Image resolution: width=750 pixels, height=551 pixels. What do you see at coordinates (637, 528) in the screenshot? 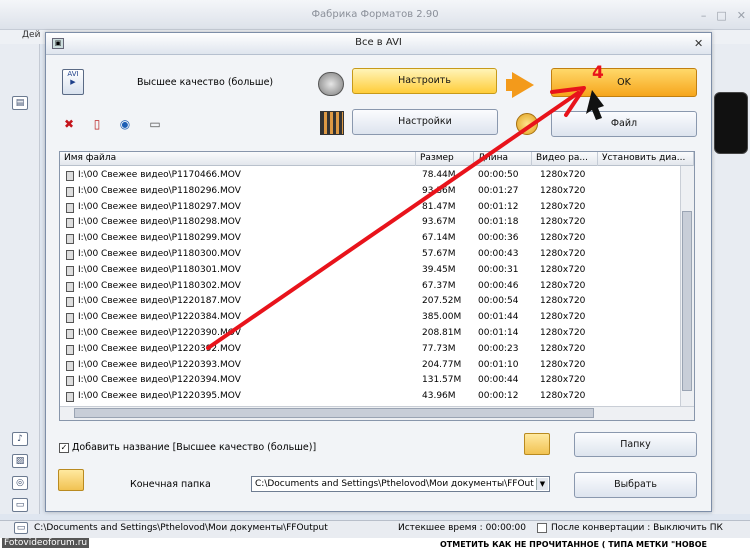
I see `status-after-conversion: После конвертации : Выключить ПК` at bounding box center [637, 528].